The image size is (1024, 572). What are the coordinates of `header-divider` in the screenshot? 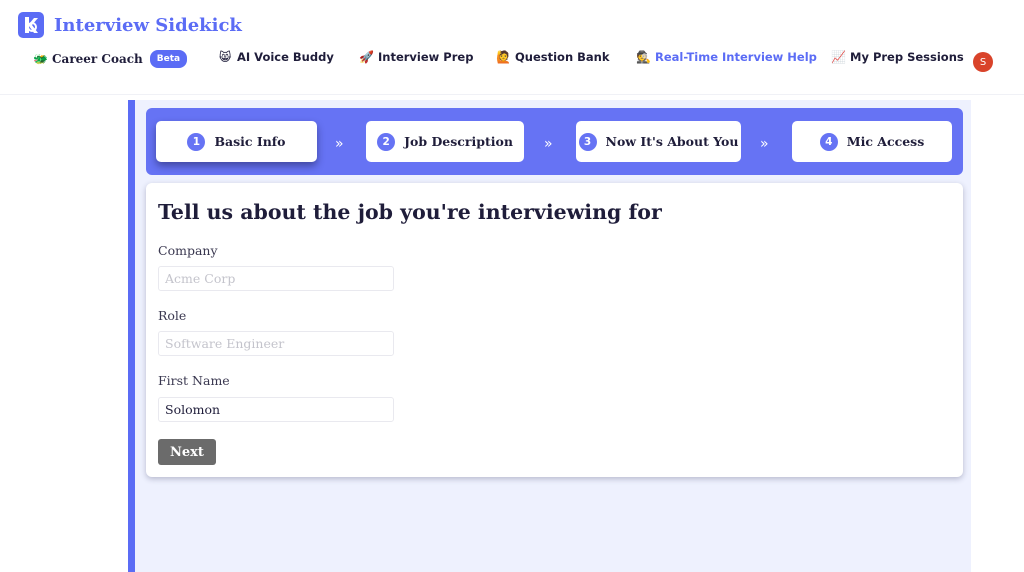 It's located at (512, 94).